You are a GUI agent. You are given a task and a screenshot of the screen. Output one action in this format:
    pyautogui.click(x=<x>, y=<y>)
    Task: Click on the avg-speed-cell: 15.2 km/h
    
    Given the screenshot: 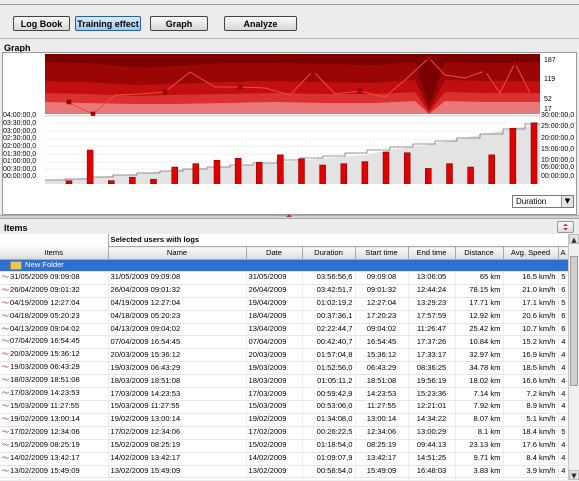 What is the action you would take?
    pyautogui.click(x=531, y=342)
    